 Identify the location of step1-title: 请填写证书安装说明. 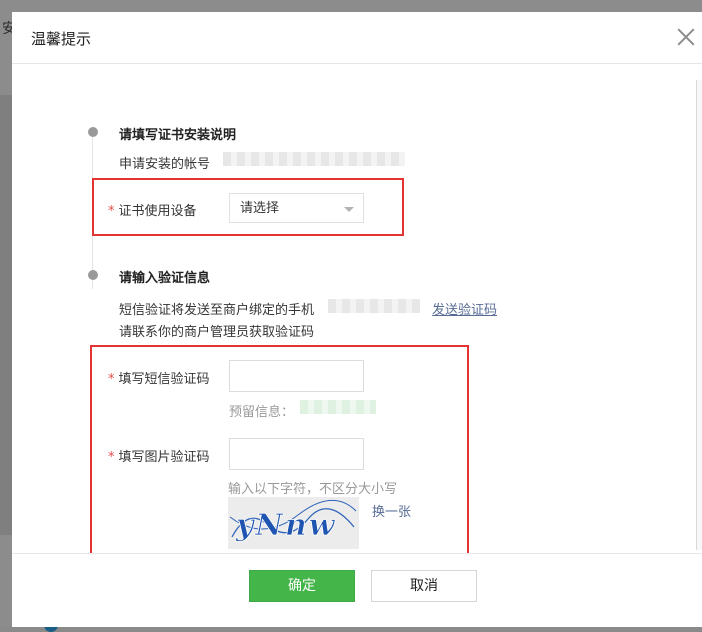
(178, 135).